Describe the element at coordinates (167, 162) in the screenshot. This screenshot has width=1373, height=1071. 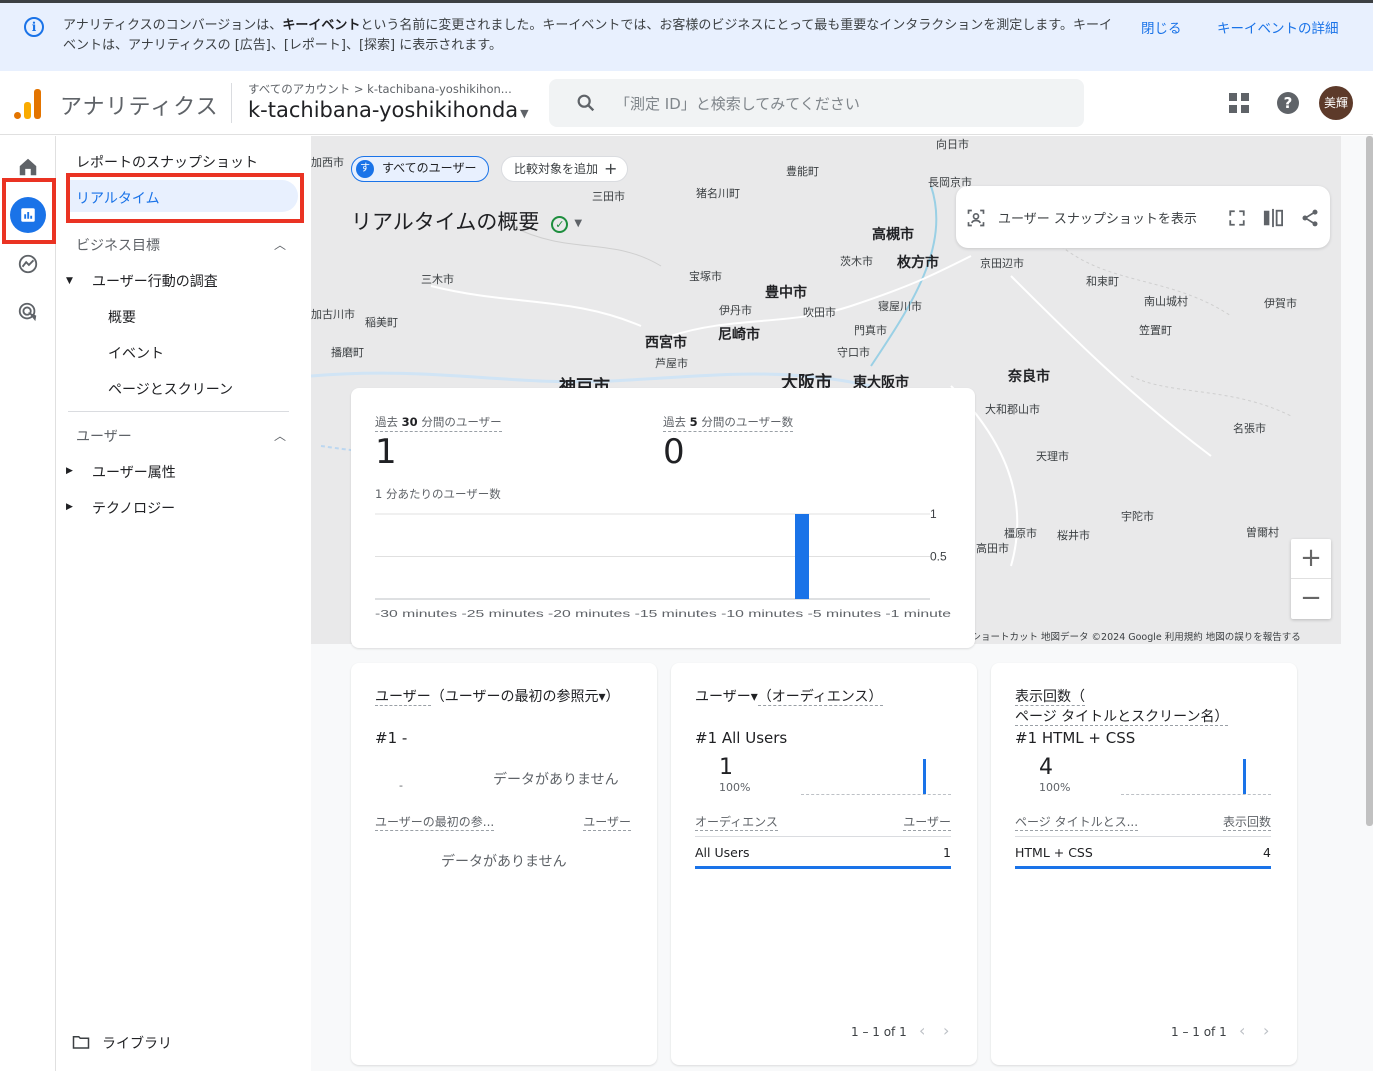
I see `nav-item-snapshot: レポートのスナップショット` at that location.